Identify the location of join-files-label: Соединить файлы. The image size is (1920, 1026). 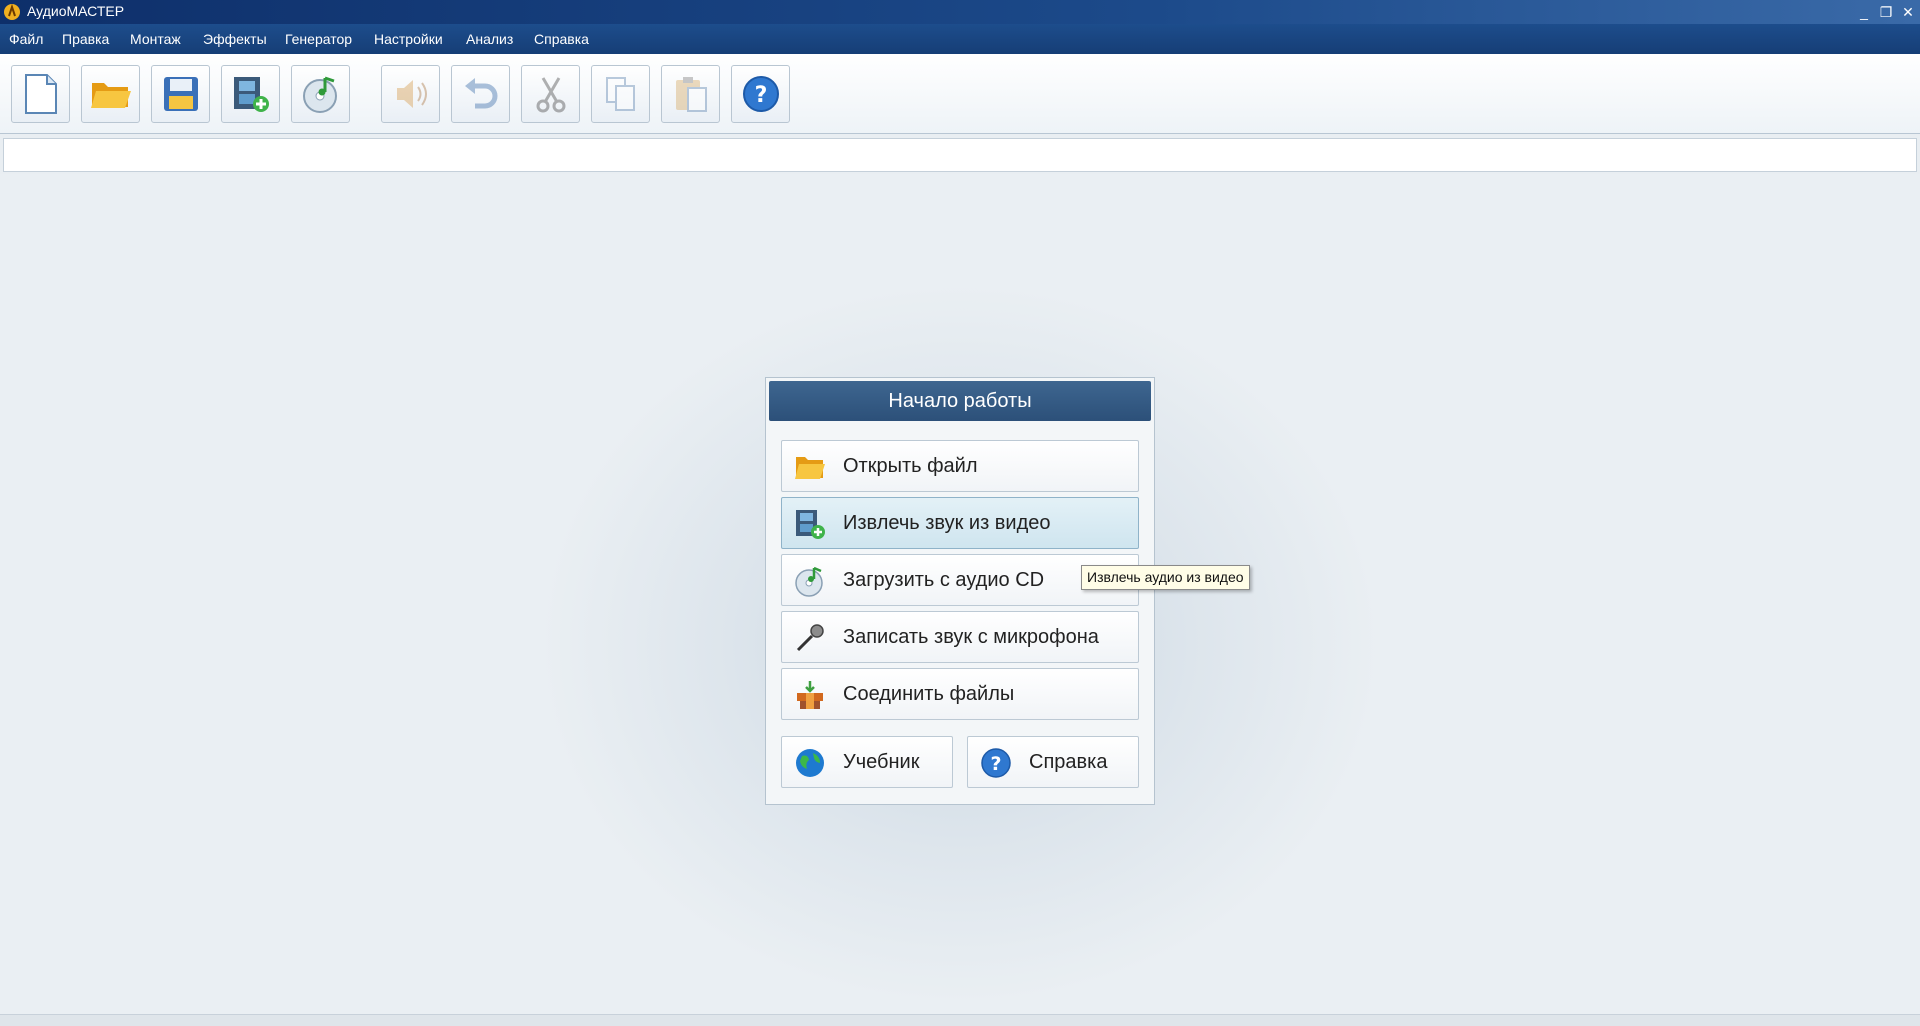
(929, 694).